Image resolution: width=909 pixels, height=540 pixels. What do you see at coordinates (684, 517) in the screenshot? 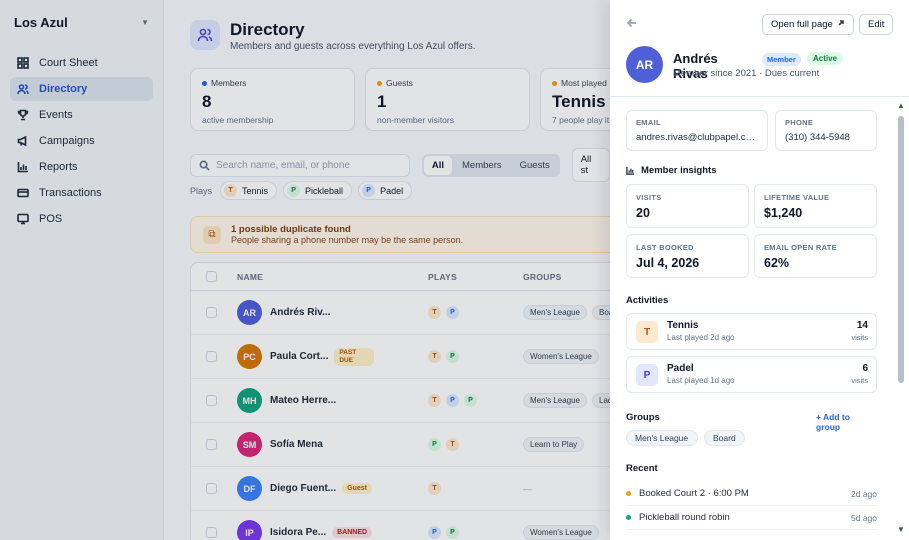
I see `recent-text: Pickleball round robin` at bounding box center [684, 517].